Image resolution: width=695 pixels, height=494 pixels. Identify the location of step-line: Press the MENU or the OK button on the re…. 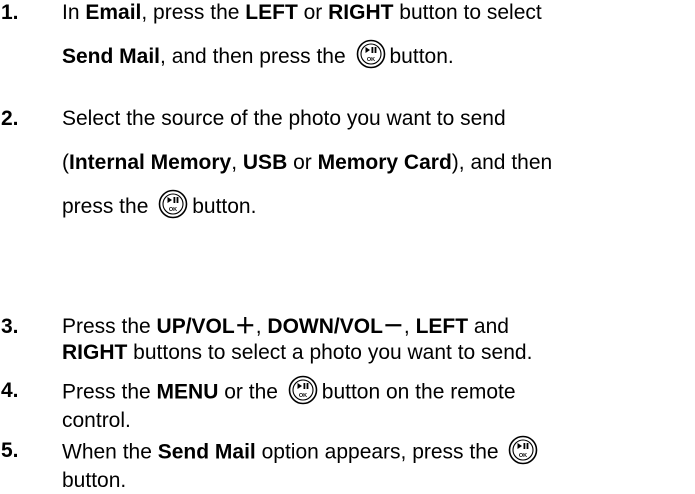
(377, 391).